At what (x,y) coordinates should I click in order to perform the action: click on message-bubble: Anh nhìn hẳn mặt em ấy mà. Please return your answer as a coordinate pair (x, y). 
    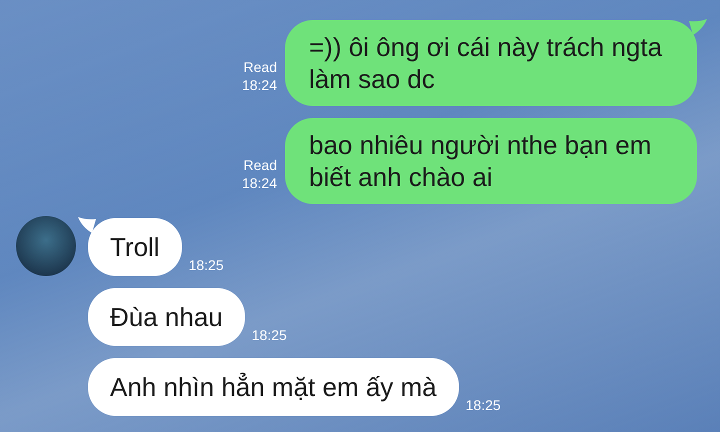
    Looking at the image, I should click on (273, 387).